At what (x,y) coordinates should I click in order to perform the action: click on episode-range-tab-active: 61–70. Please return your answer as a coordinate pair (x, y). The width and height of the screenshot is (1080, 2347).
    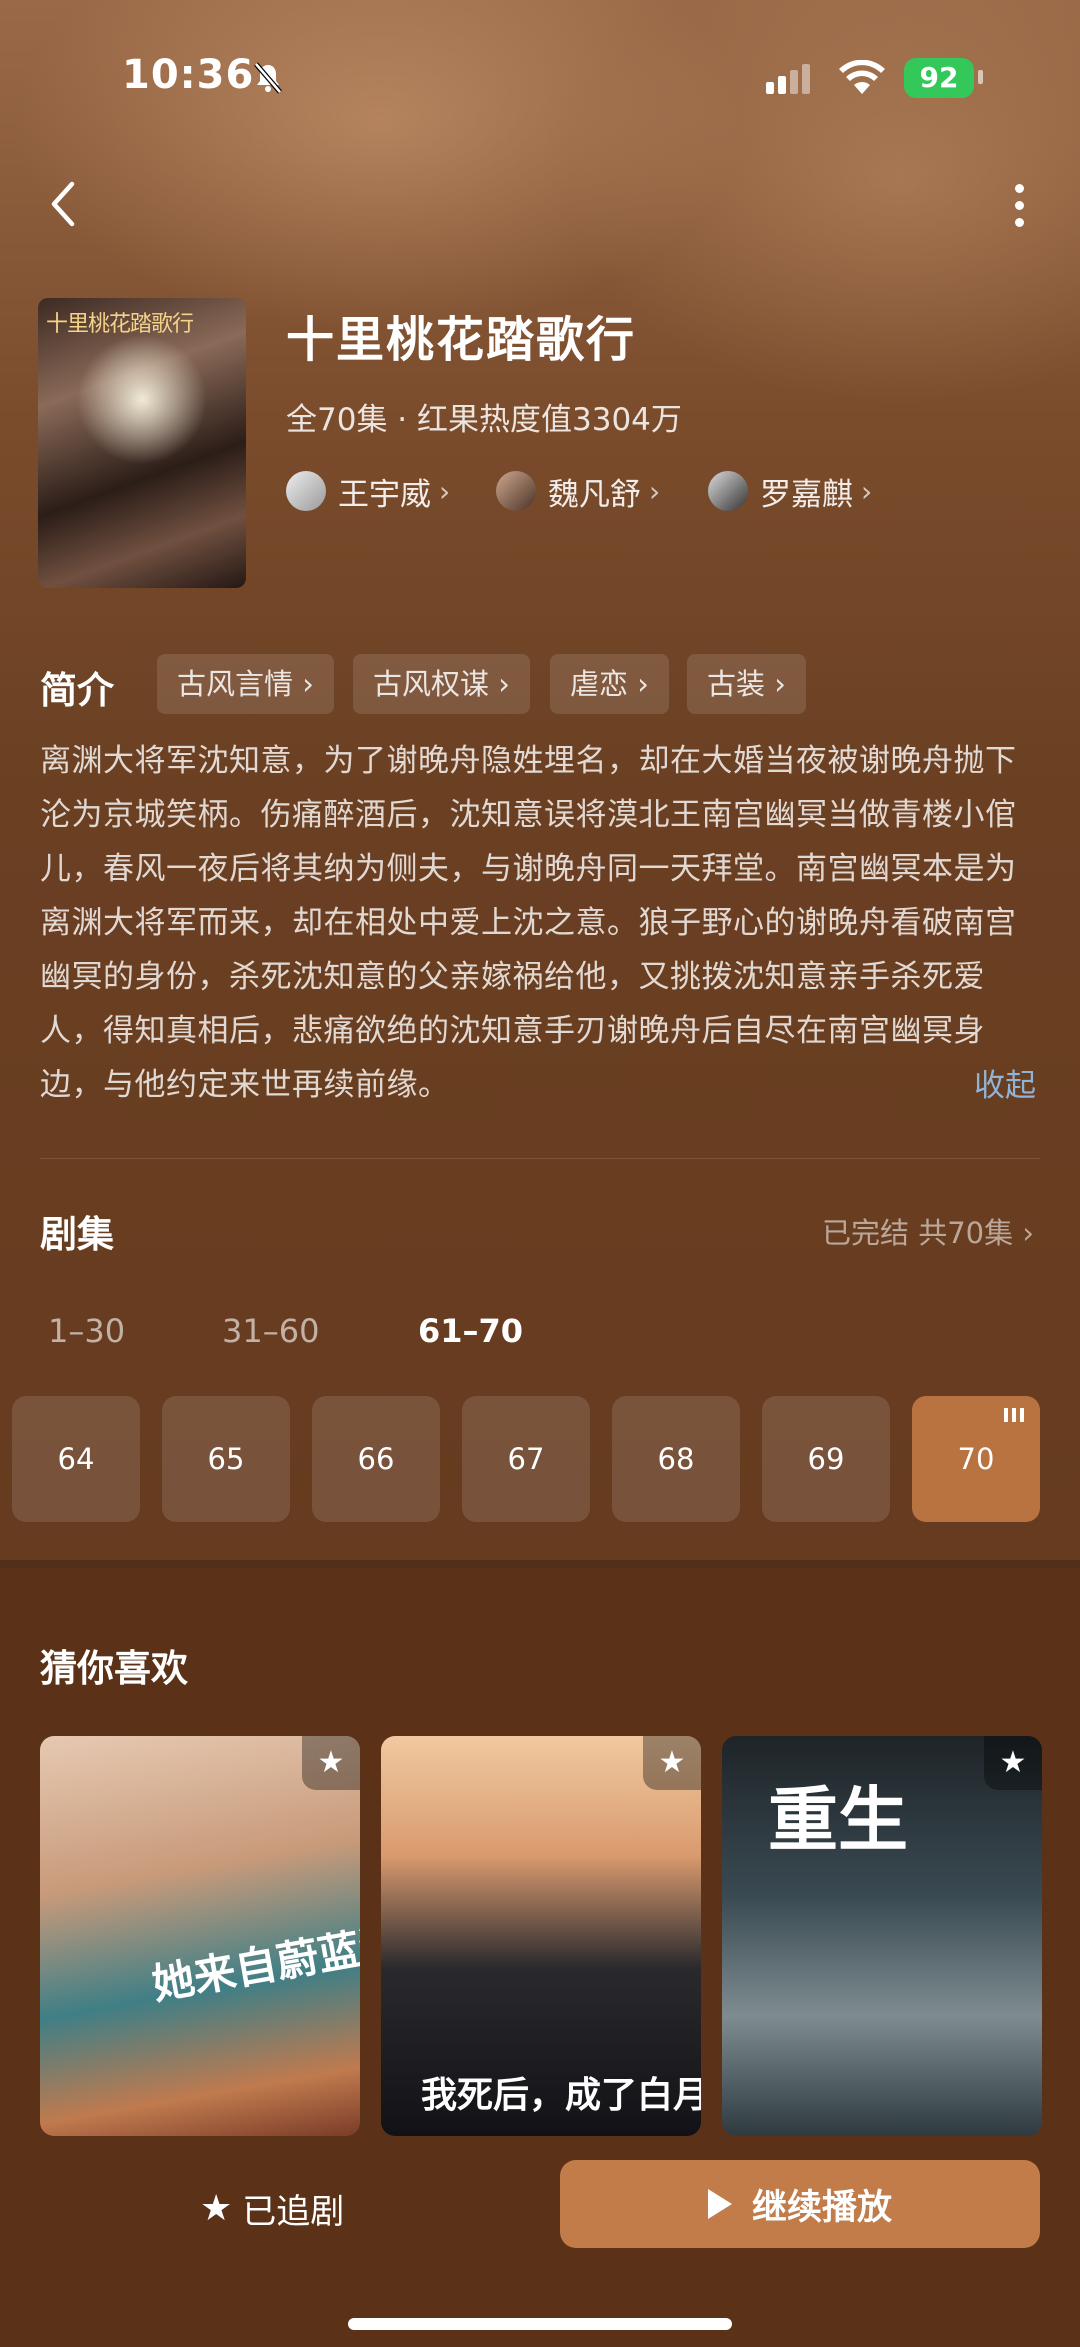
    Looking at the image, I should click on (470, 1331).